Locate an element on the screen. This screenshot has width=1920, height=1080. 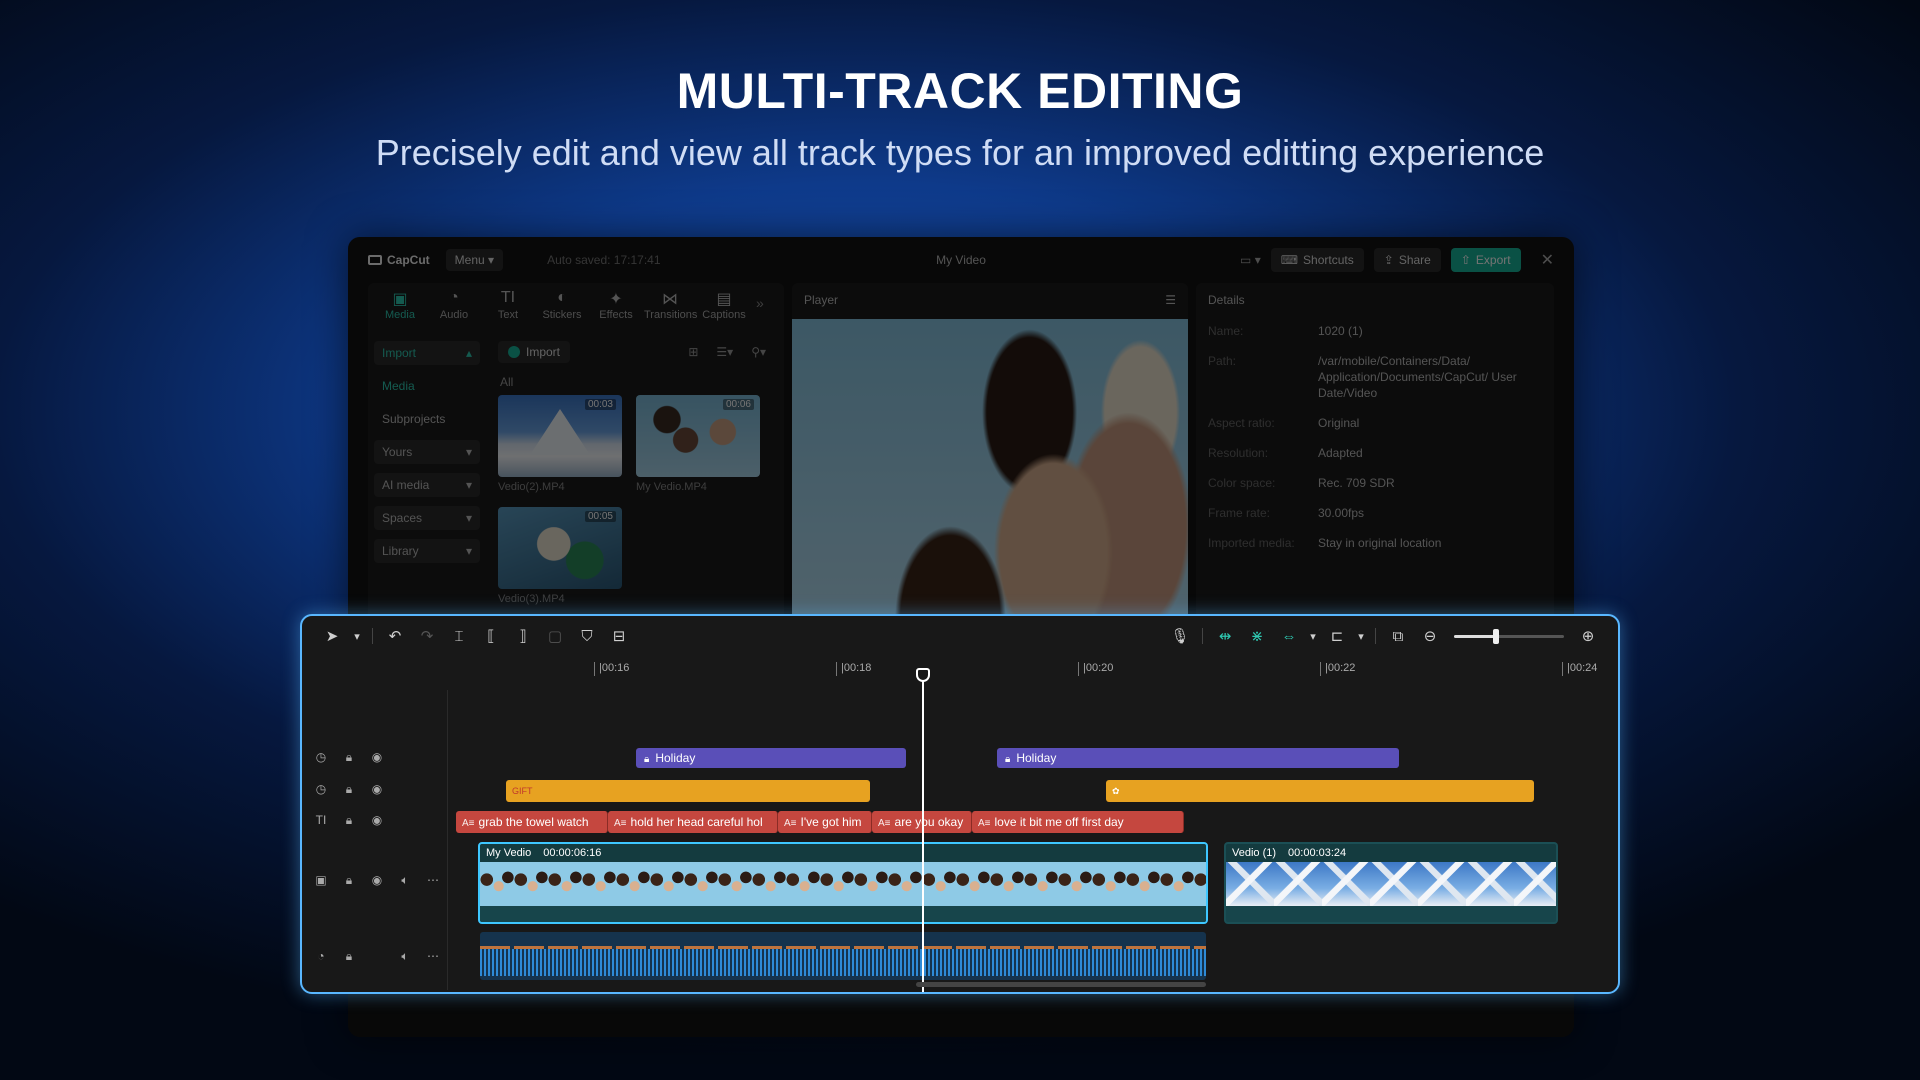
media-item: 00:05 Vedio(3).MP4 is located at coordinates (560, 556).